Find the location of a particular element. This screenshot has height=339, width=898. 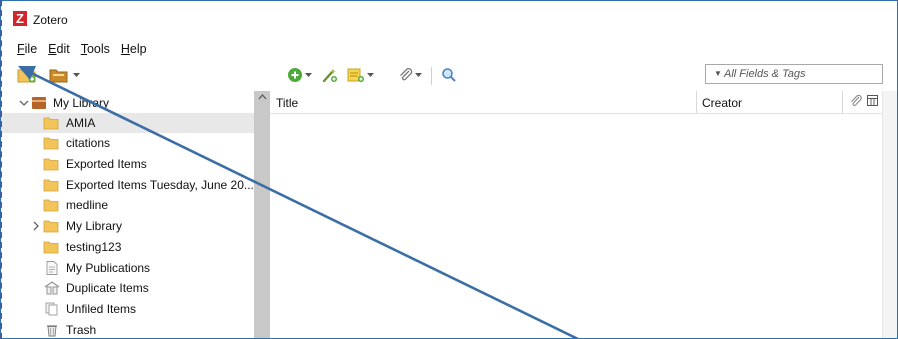

library-icon is located at coordinates (39, 103).